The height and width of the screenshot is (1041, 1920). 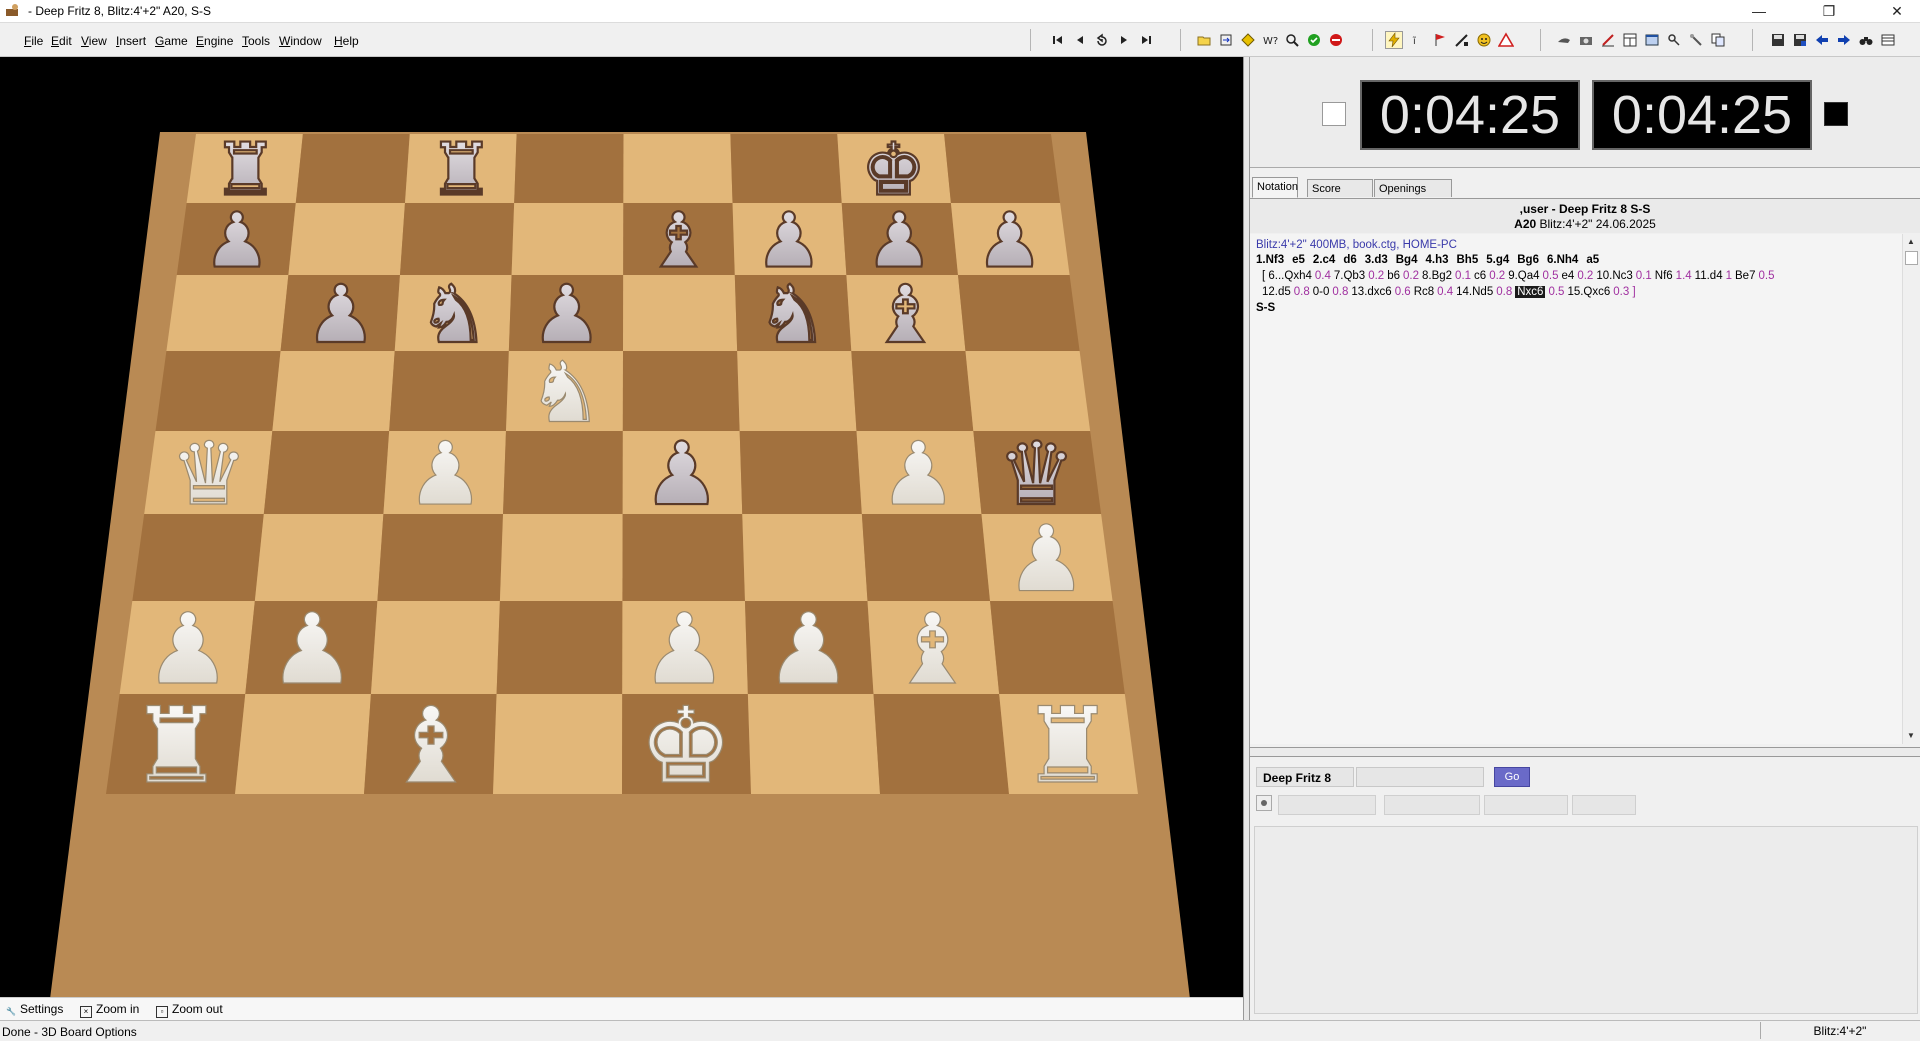 What do you see at coordinates (1674, 40) in the screenshot?
I see `key-icon` at bounding box center [1674, 40].